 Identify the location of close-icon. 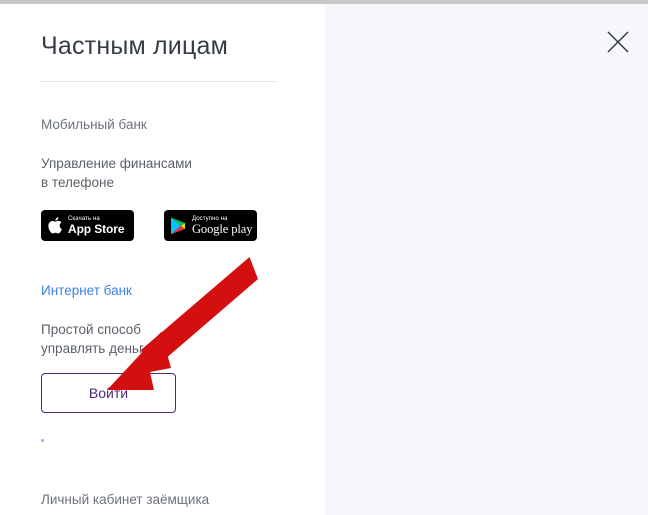
(618, 42).